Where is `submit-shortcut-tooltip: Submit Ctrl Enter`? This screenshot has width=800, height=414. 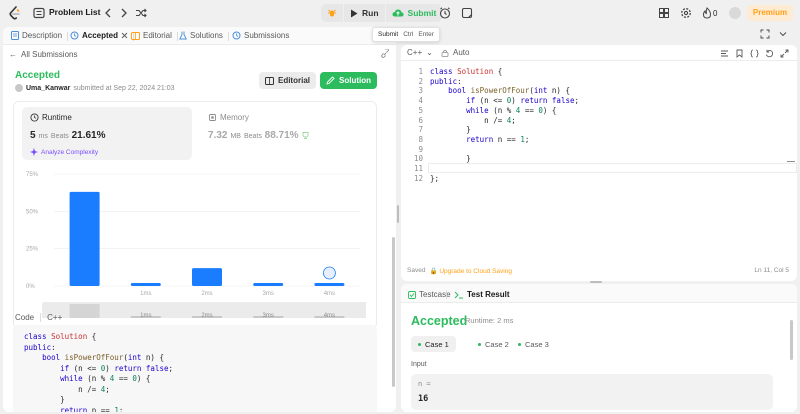 submit-shortcut-tooltip: Submit Ctrl Enter is located at coordinates (406, 34).